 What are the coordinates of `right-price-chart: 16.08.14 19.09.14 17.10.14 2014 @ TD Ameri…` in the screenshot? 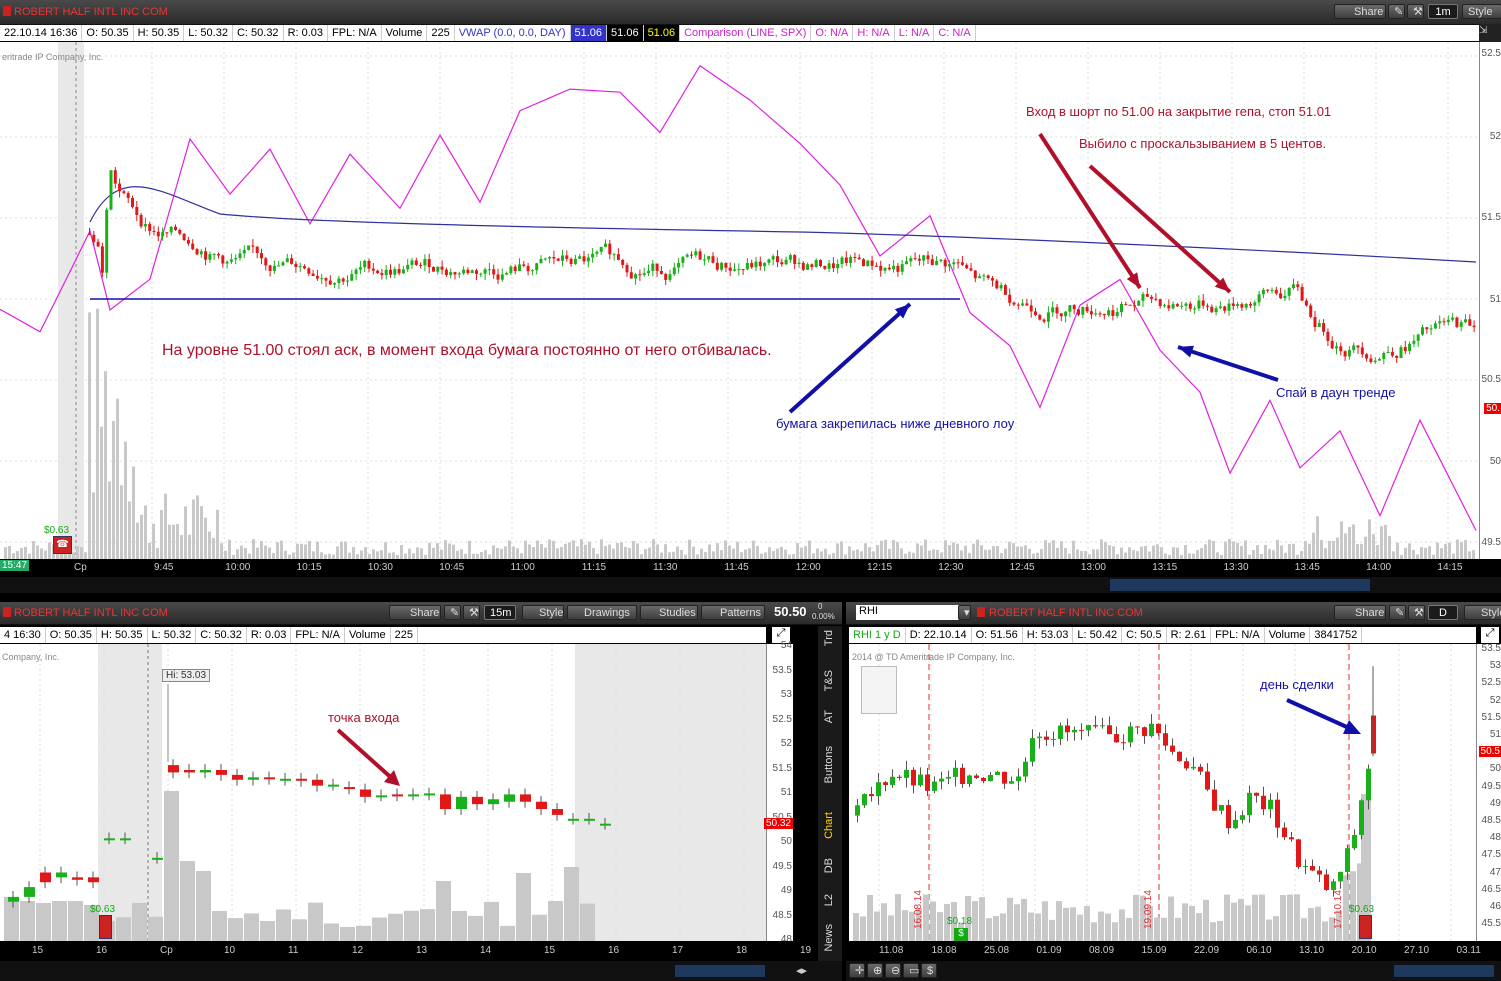 It's located at (1162, 792).